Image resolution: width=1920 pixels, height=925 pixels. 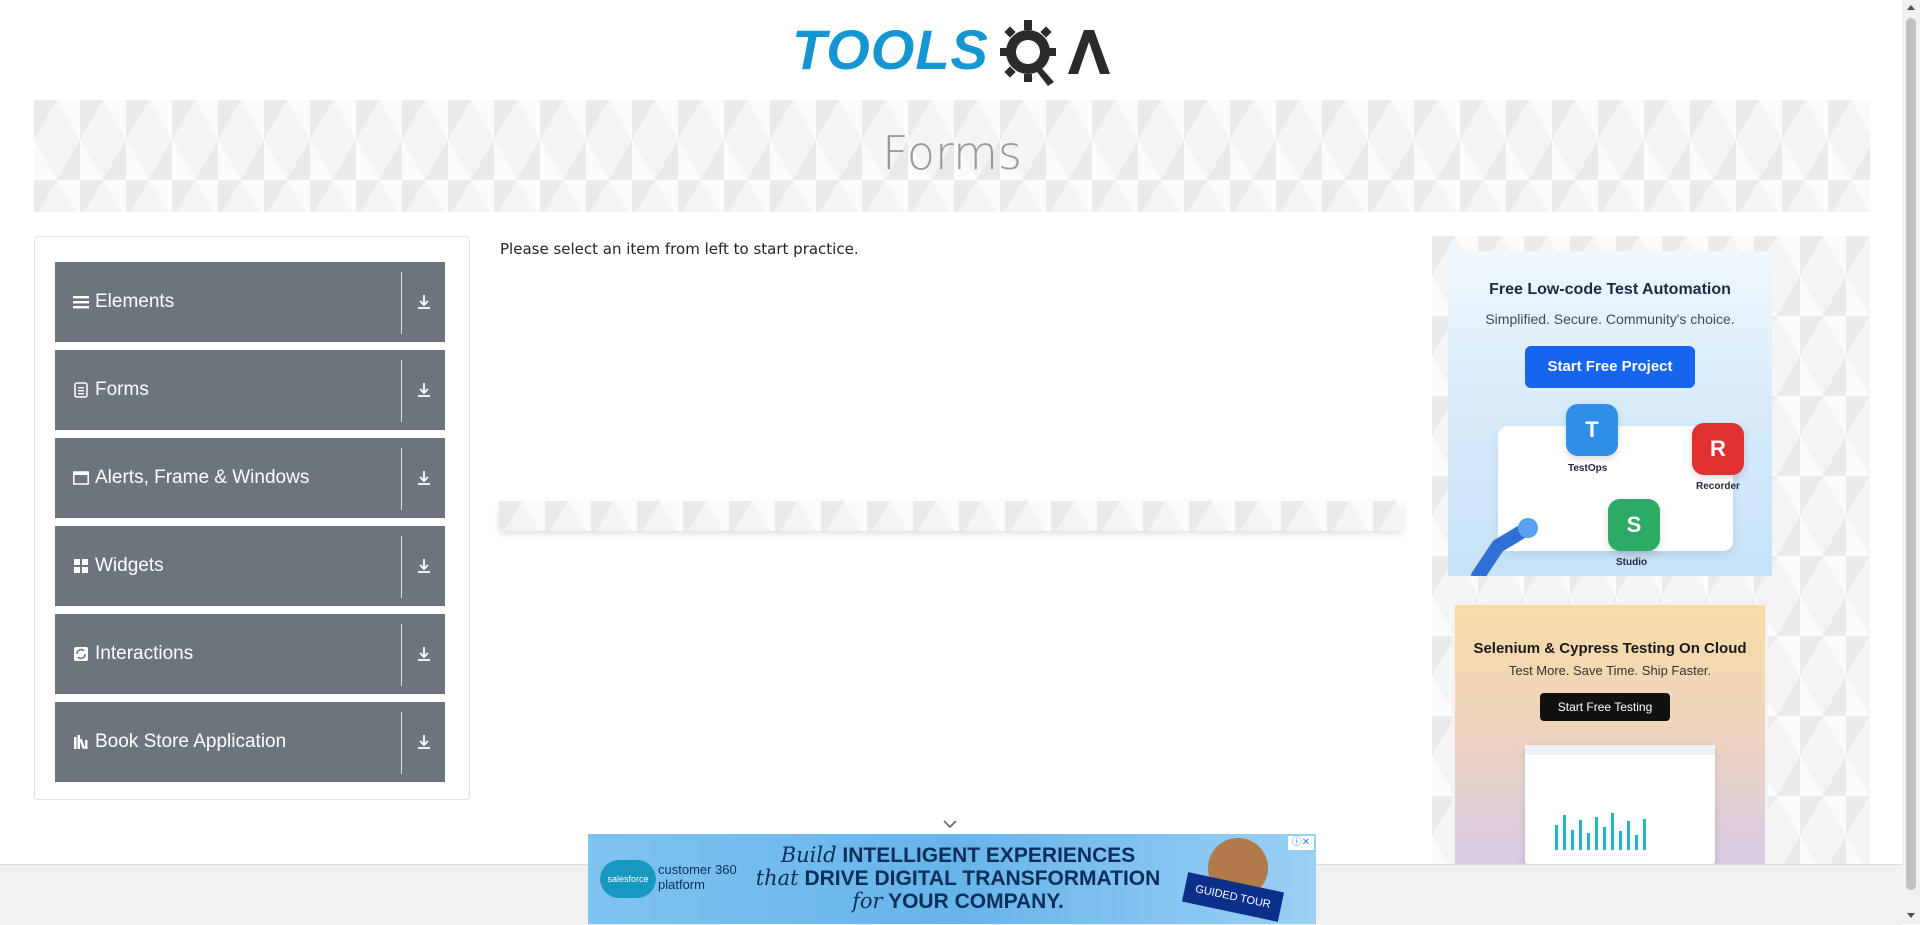 What do you see at coordinates (1588, 468) in the screenshot?
I see `testops-caption: TestOps` at bounding box center [1588, 468].